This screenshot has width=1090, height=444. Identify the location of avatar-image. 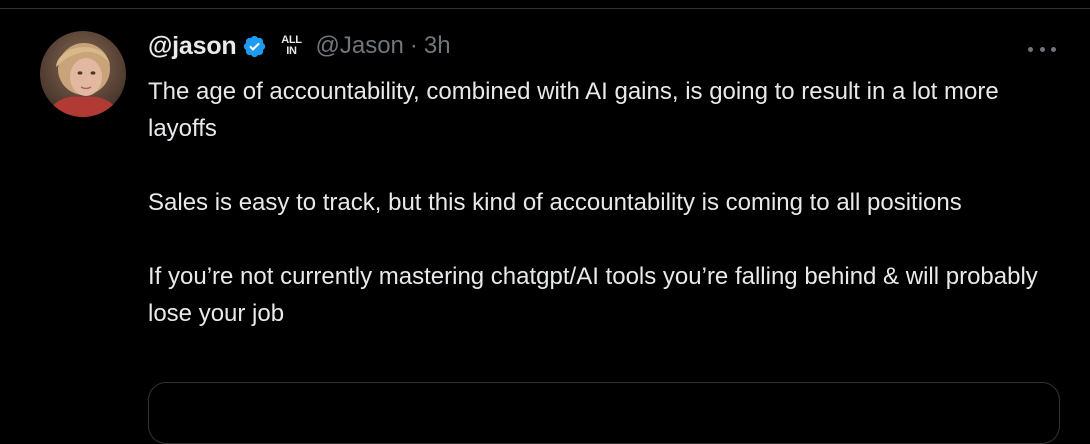
(83, 74).